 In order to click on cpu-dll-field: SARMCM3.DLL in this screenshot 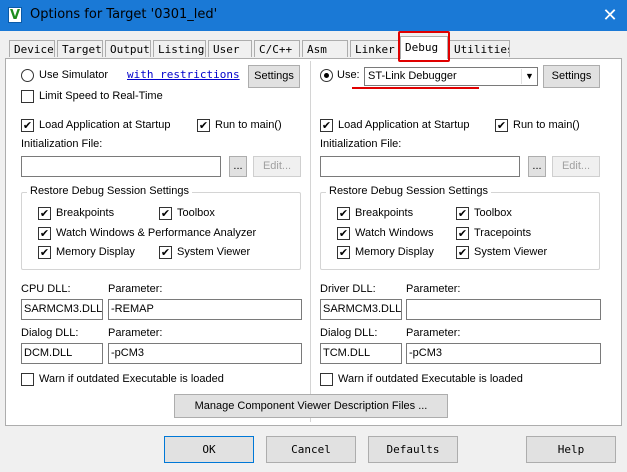, I will do `click(62, 309)`.